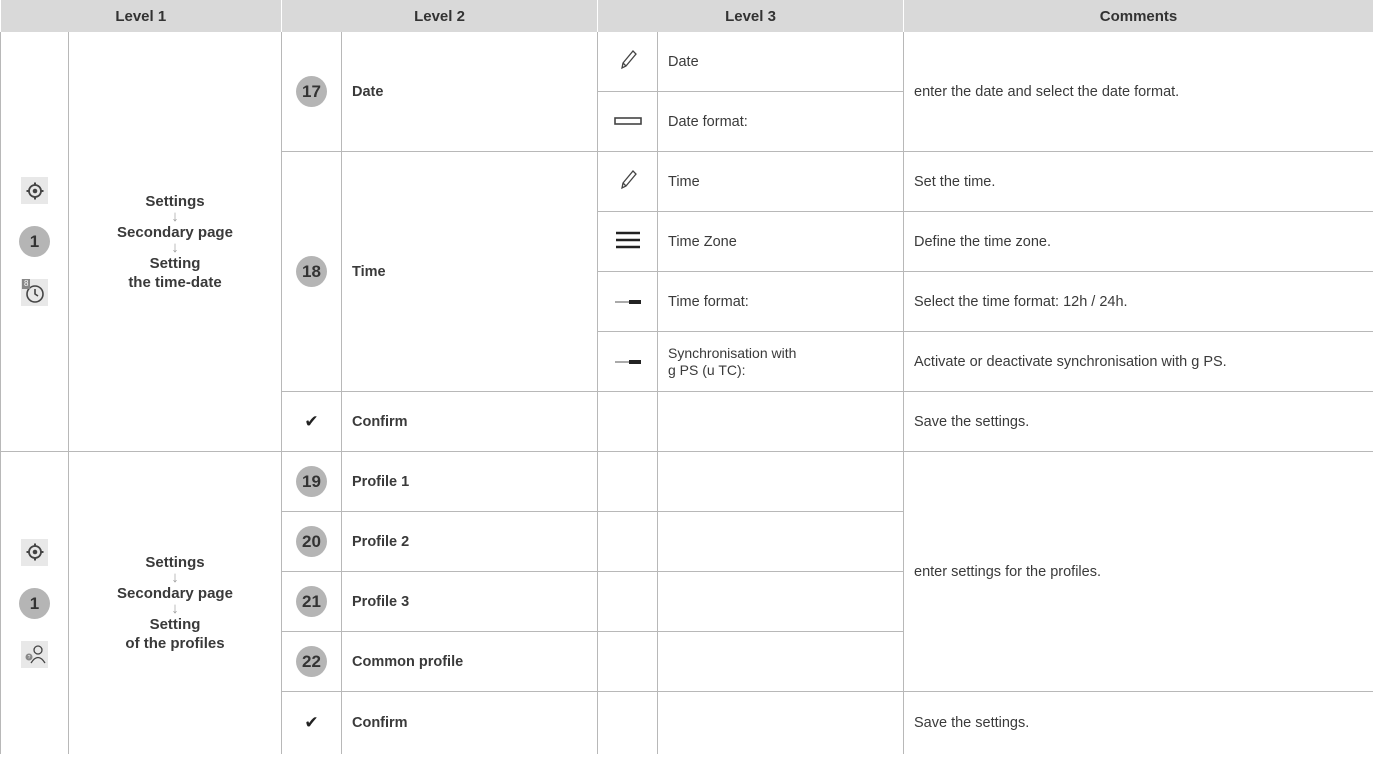 The height and width of the screenshot is (758, 1373). Describe the element at coordinates (469, 661) in the screenshot. I see `level2-common-profile: Common profile` at that location.